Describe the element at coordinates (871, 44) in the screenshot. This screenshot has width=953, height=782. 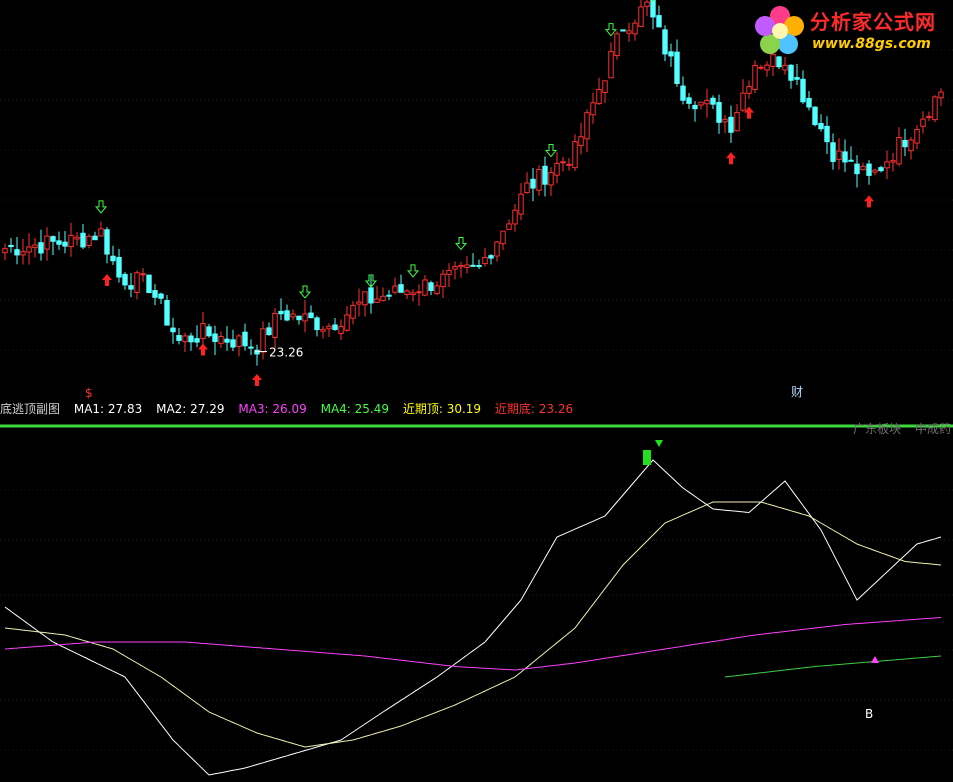
I see `logo-url: www.88gs.com` at that location.